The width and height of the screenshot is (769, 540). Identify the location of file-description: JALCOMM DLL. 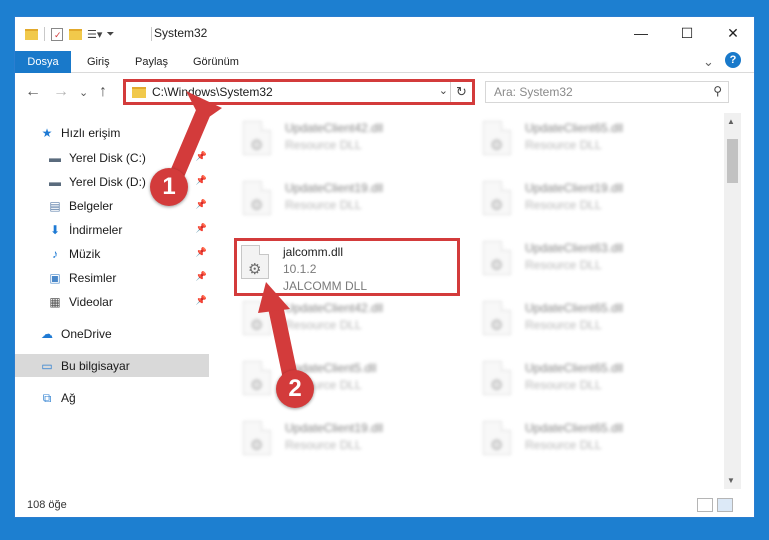
(325, 286).